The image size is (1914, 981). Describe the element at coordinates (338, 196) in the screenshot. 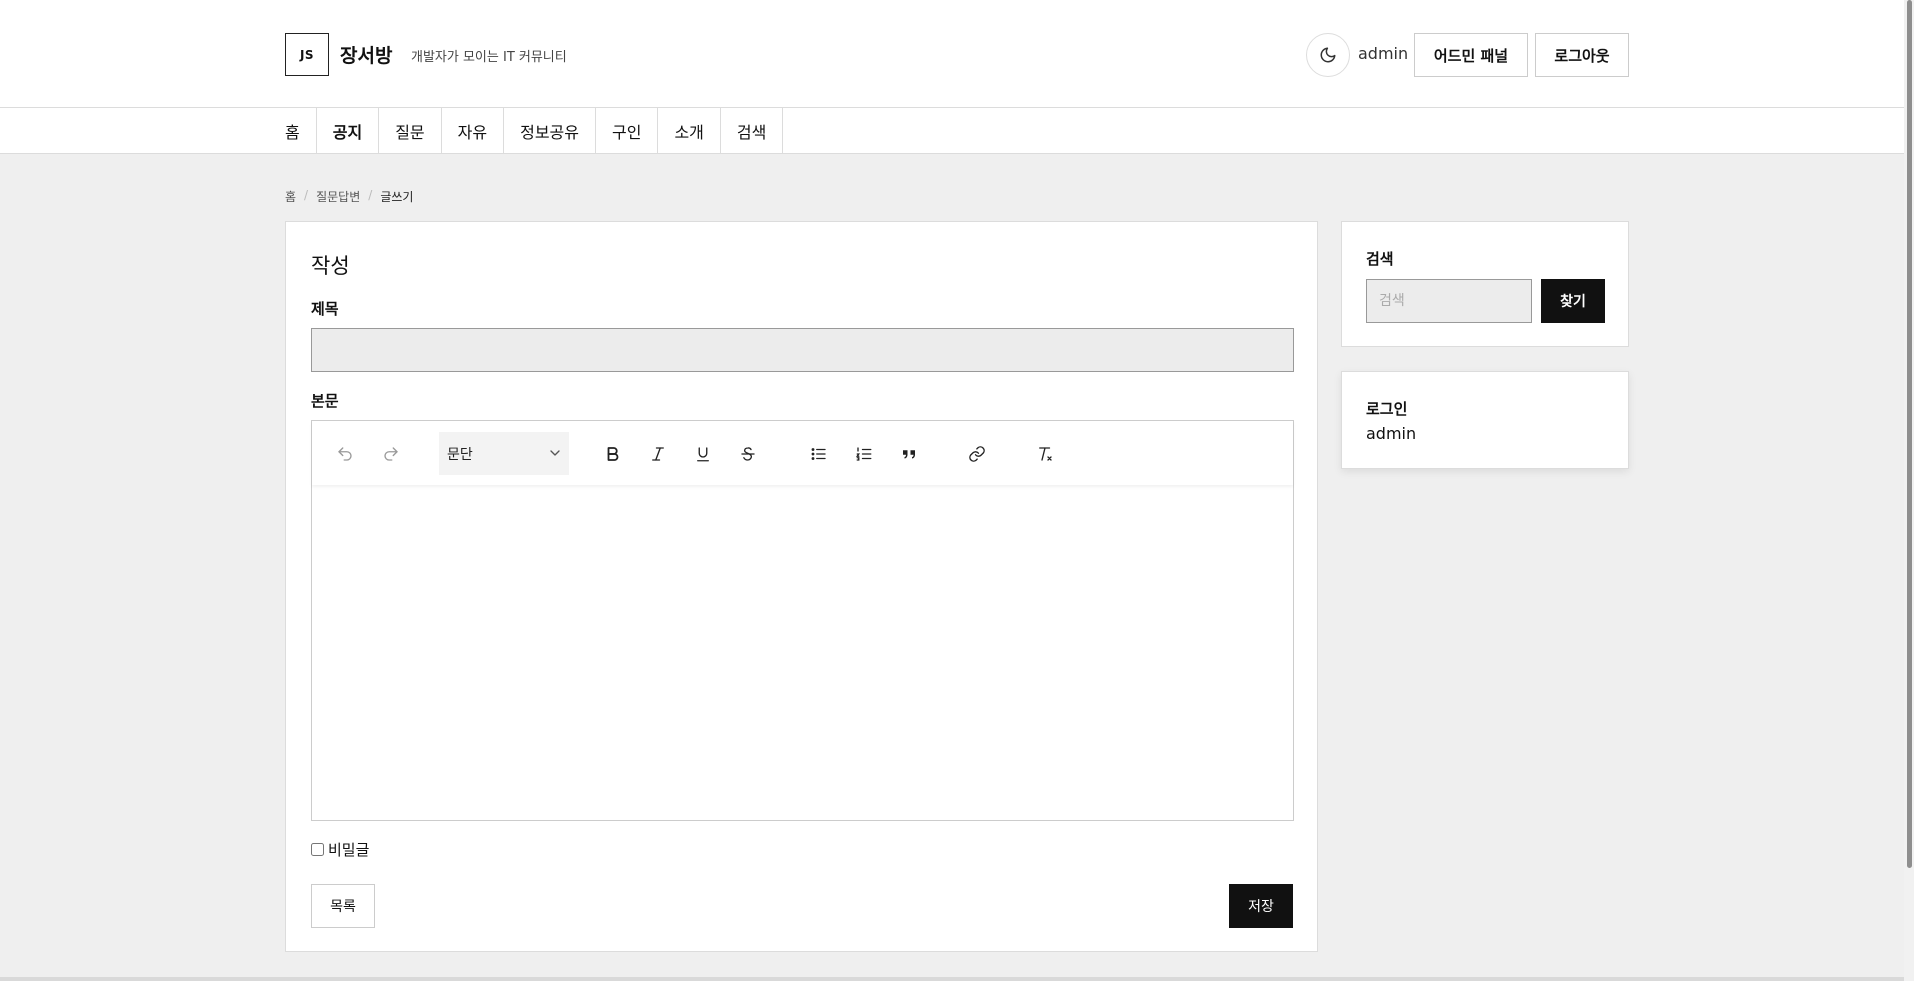

I see `breadcrumb-qna: 질문답변` at that location.